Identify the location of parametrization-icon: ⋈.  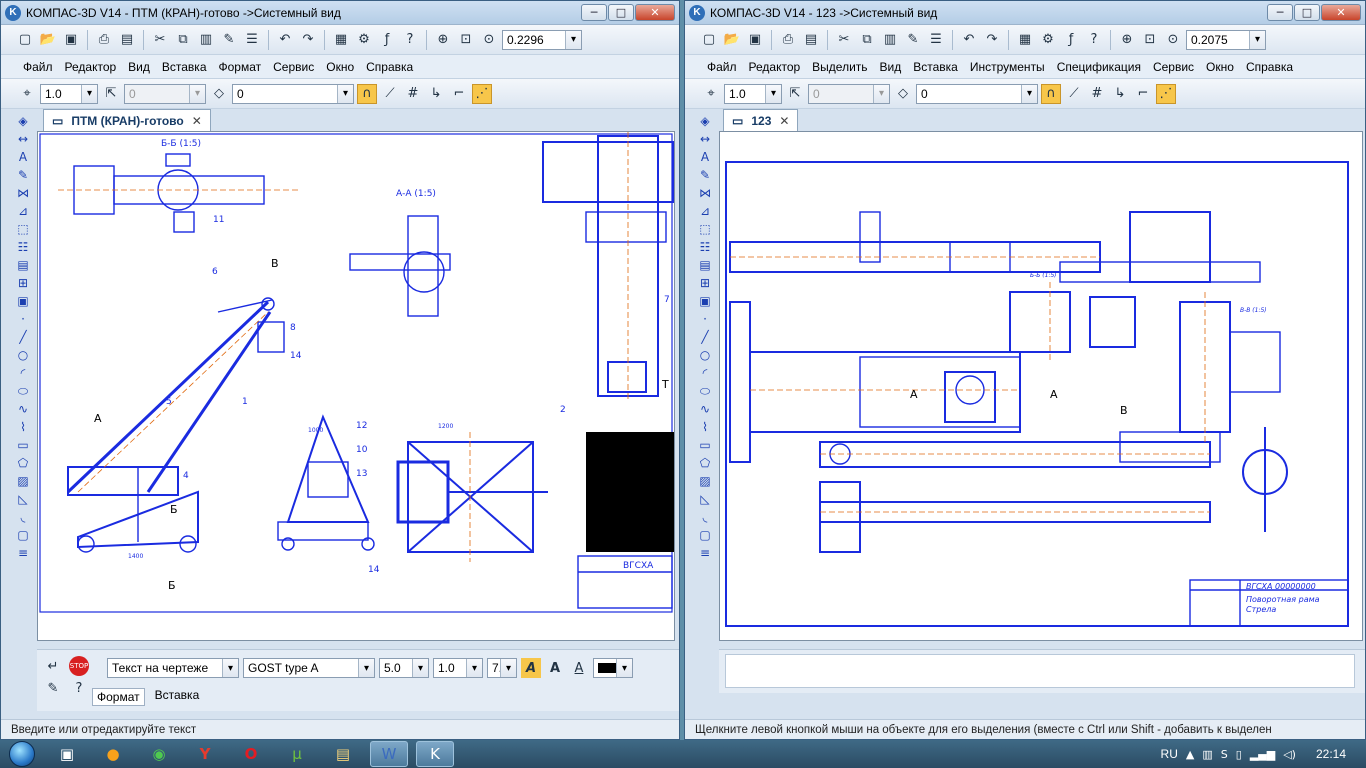
(705, 193).